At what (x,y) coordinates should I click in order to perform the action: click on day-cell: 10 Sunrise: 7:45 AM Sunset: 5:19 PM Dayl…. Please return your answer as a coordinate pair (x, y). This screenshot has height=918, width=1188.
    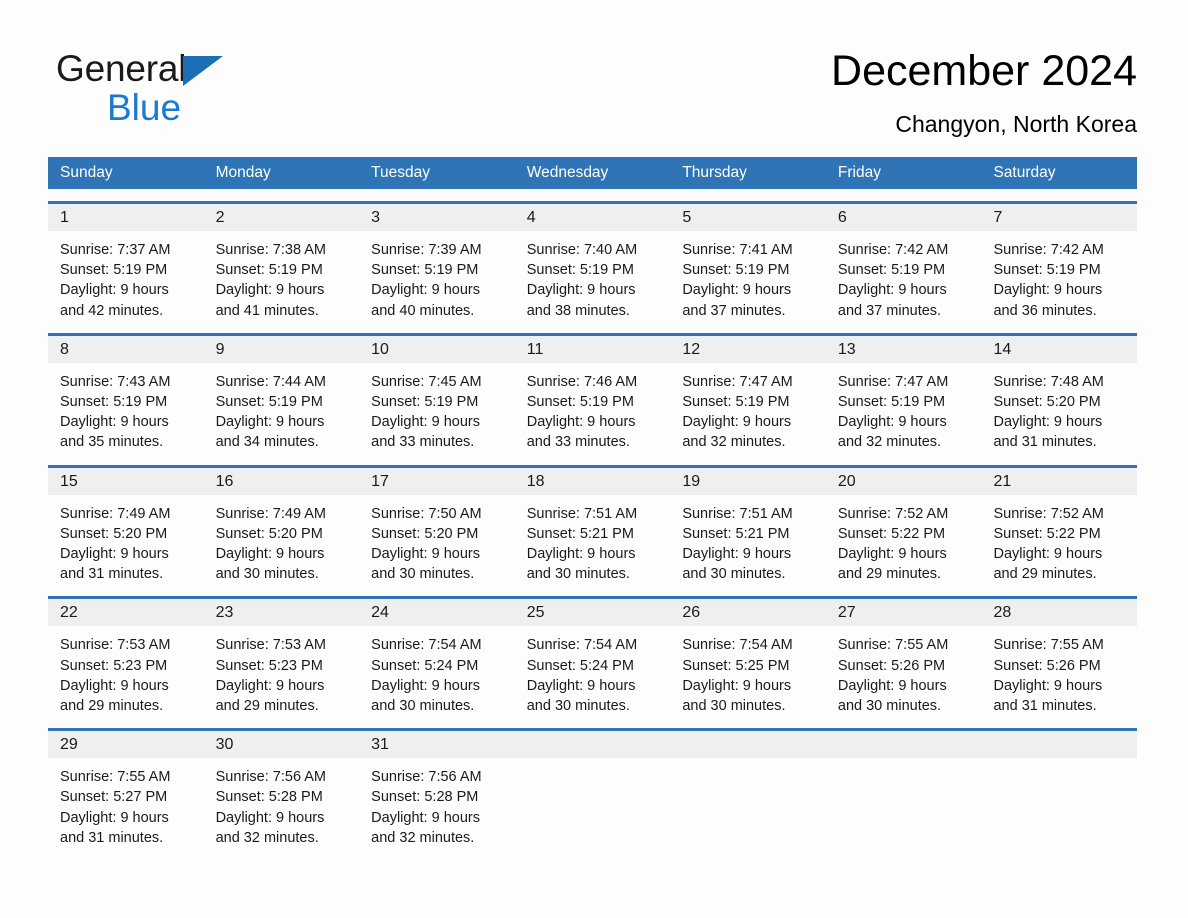
    Looking at the image, I should click on (437, 394).